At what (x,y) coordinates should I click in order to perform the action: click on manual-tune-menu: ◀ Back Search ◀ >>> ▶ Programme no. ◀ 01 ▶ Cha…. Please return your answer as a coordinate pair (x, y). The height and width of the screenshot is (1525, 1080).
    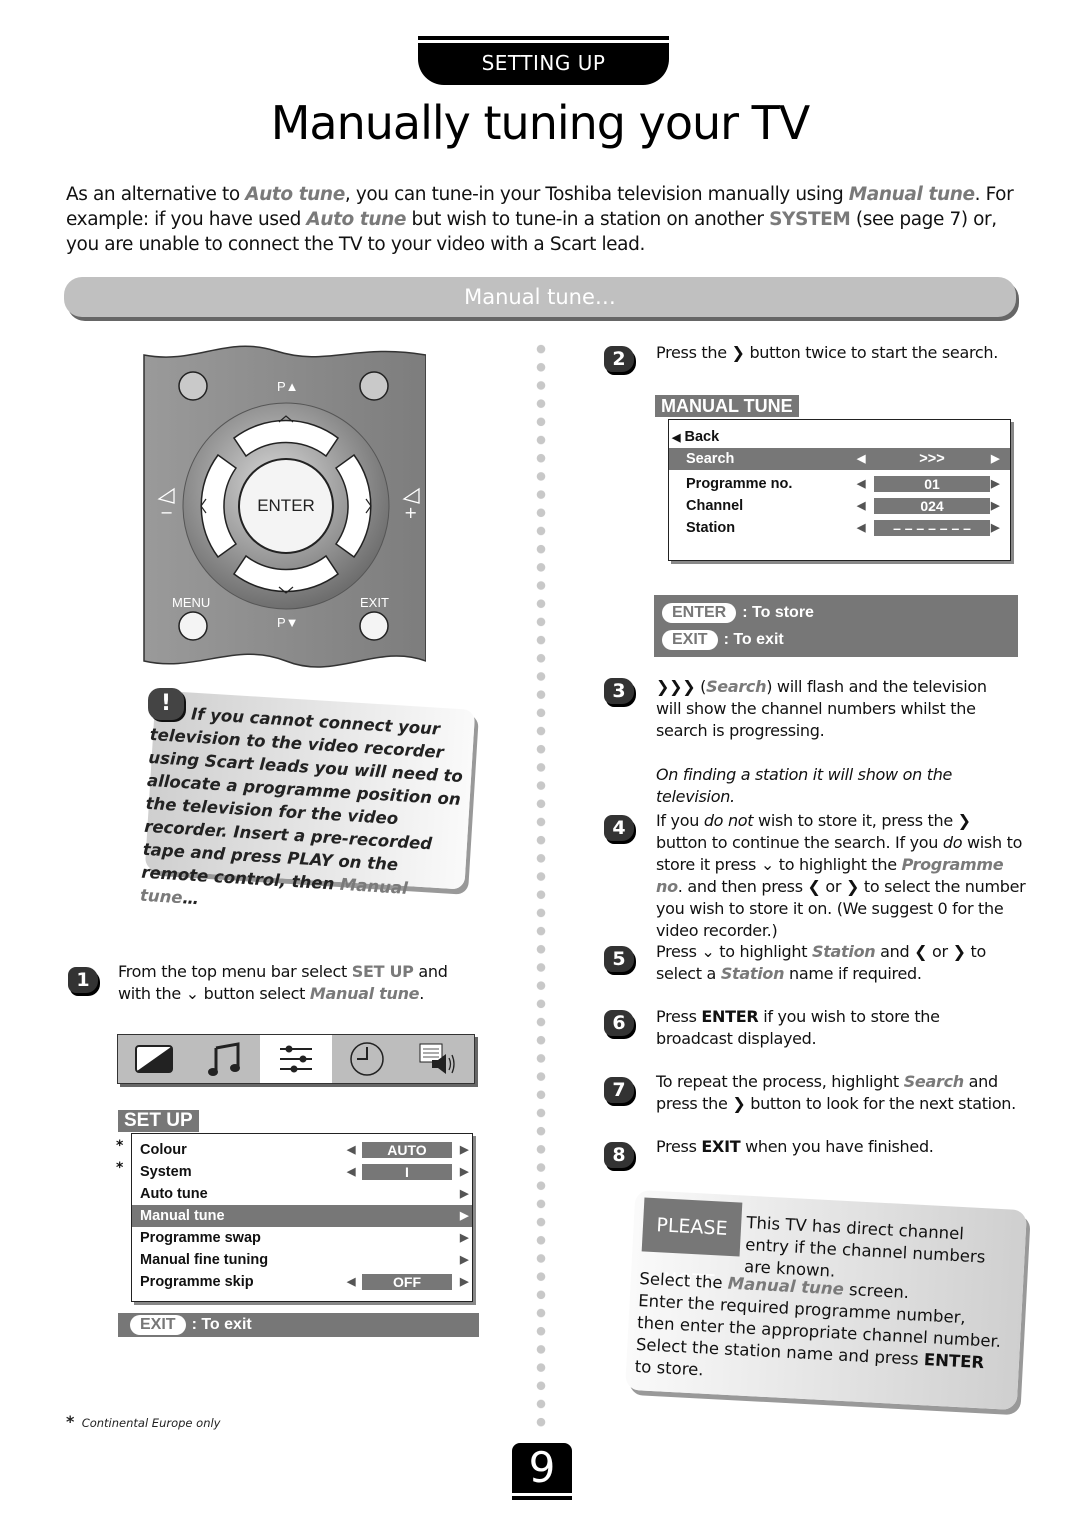
    Looking at the image, I should click on (839, 490).